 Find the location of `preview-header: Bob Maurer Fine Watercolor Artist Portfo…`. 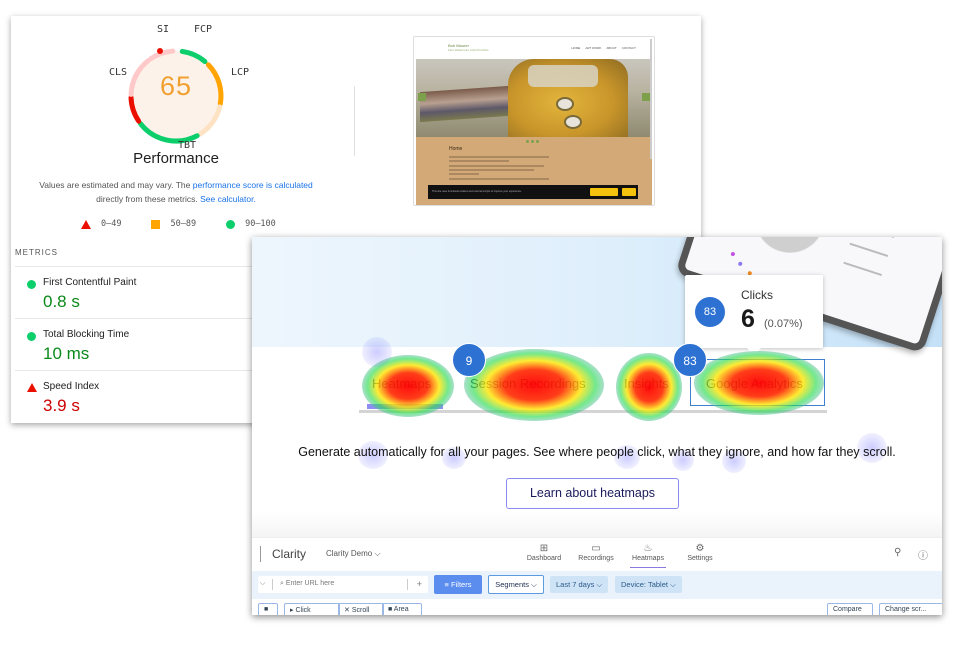

preview-header: Bob Maurer Fine Watercolor Artist Portfo… is located at coordinates (533, 48).